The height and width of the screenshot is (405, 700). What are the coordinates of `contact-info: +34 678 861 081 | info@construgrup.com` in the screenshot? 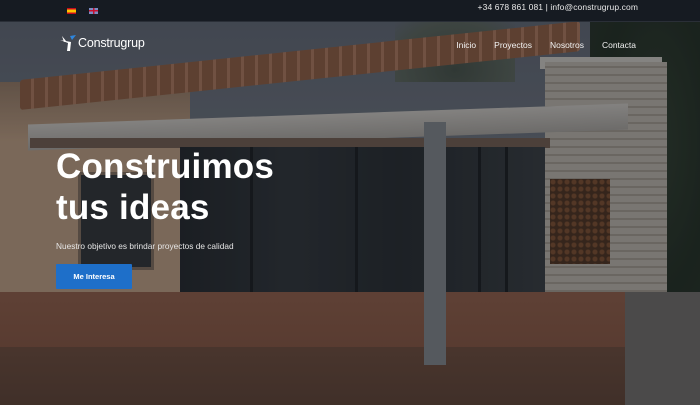 It's located at (558, 7).